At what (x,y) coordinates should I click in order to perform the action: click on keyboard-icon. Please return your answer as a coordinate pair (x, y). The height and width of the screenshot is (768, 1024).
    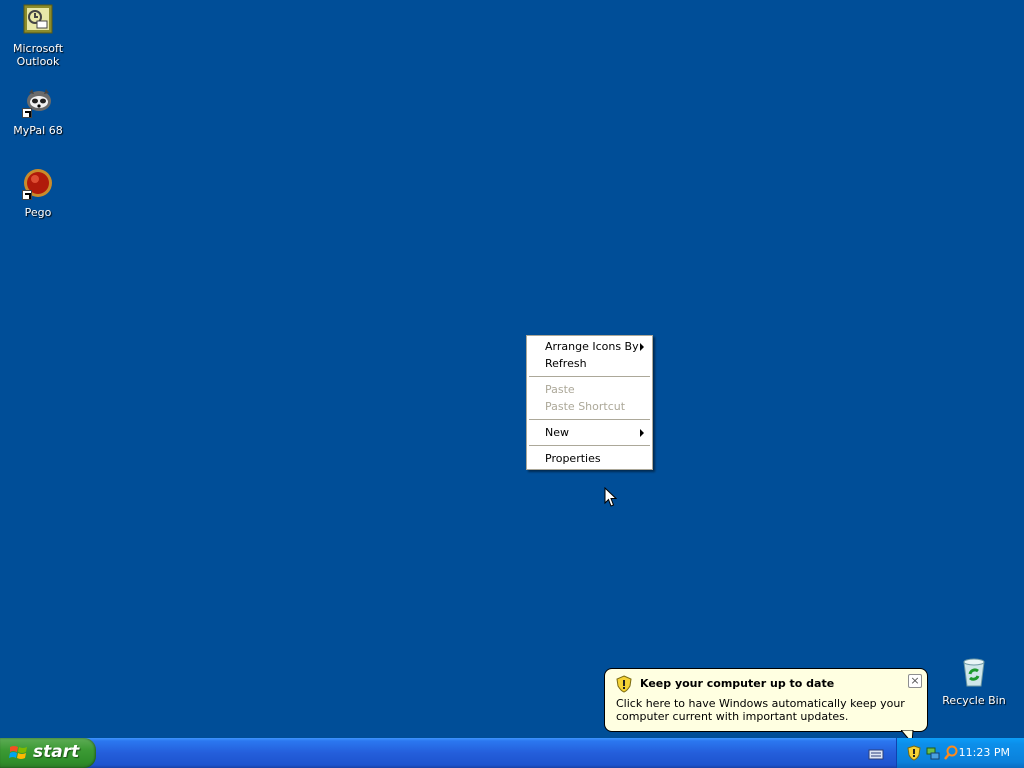
    Looking at the image, I should click on (876, 755).